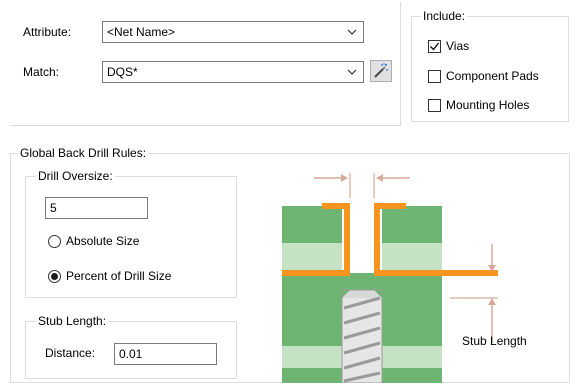  I want to click on checkmark-icon, so click(435, 46).